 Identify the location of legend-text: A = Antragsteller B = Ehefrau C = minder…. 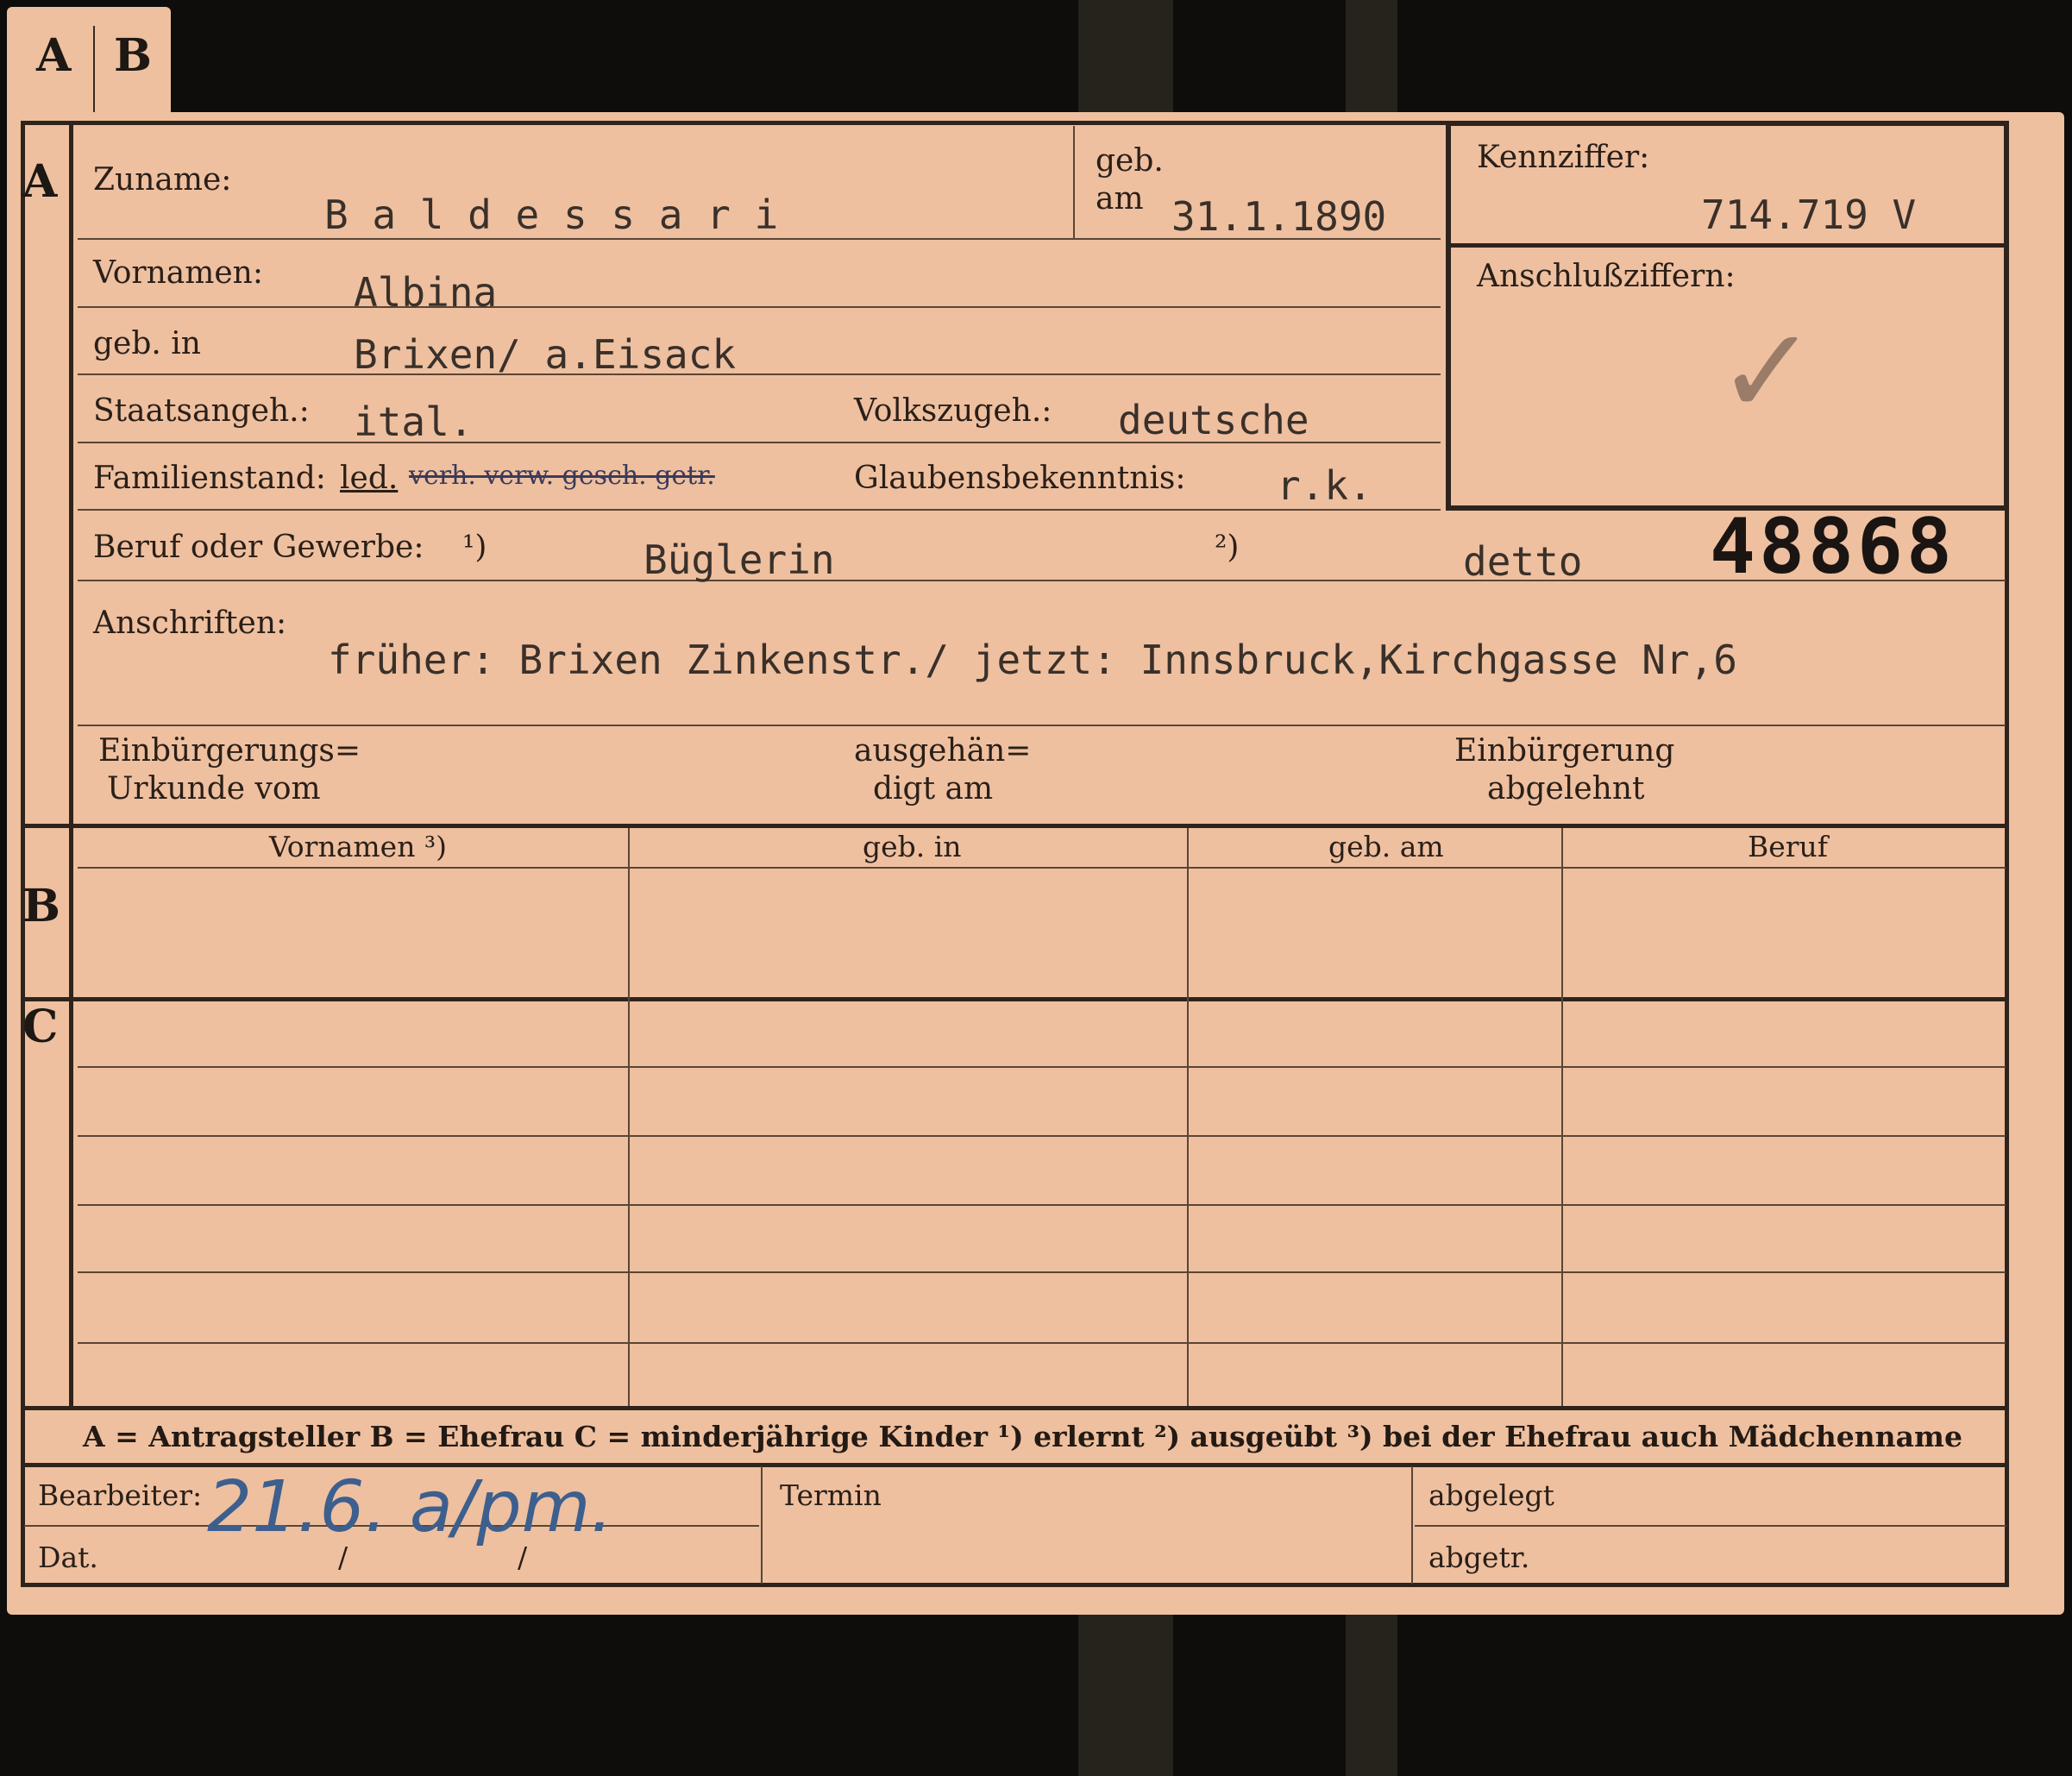
(1023, 1436).